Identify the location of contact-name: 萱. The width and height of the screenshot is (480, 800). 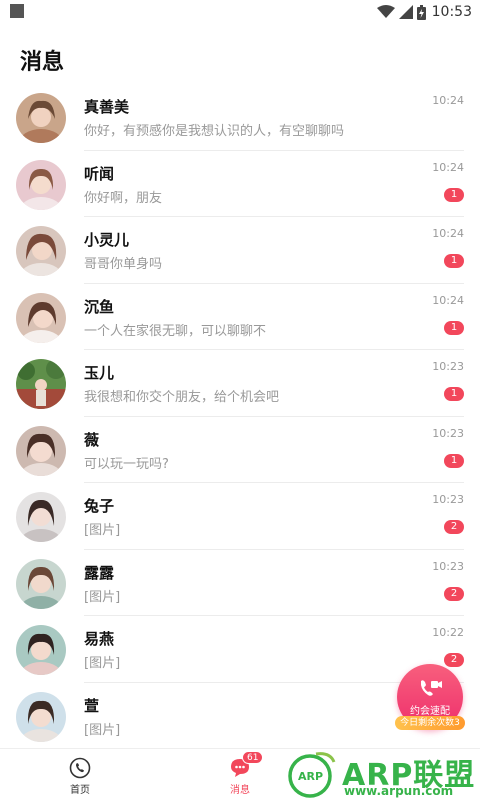
(92, 705).